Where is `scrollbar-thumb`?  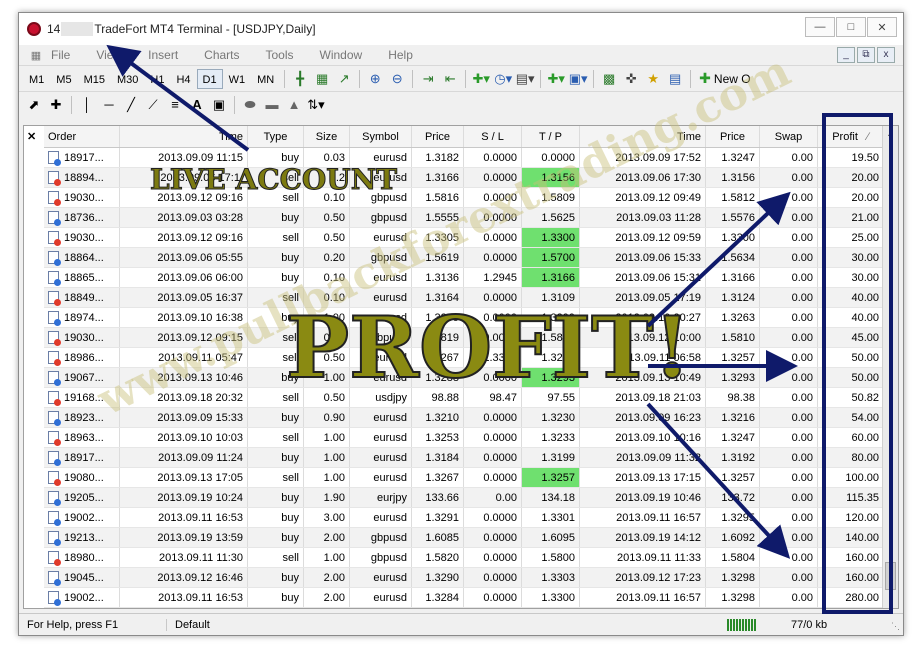
scrollbar-thumb is located at coordinates (890, 576).